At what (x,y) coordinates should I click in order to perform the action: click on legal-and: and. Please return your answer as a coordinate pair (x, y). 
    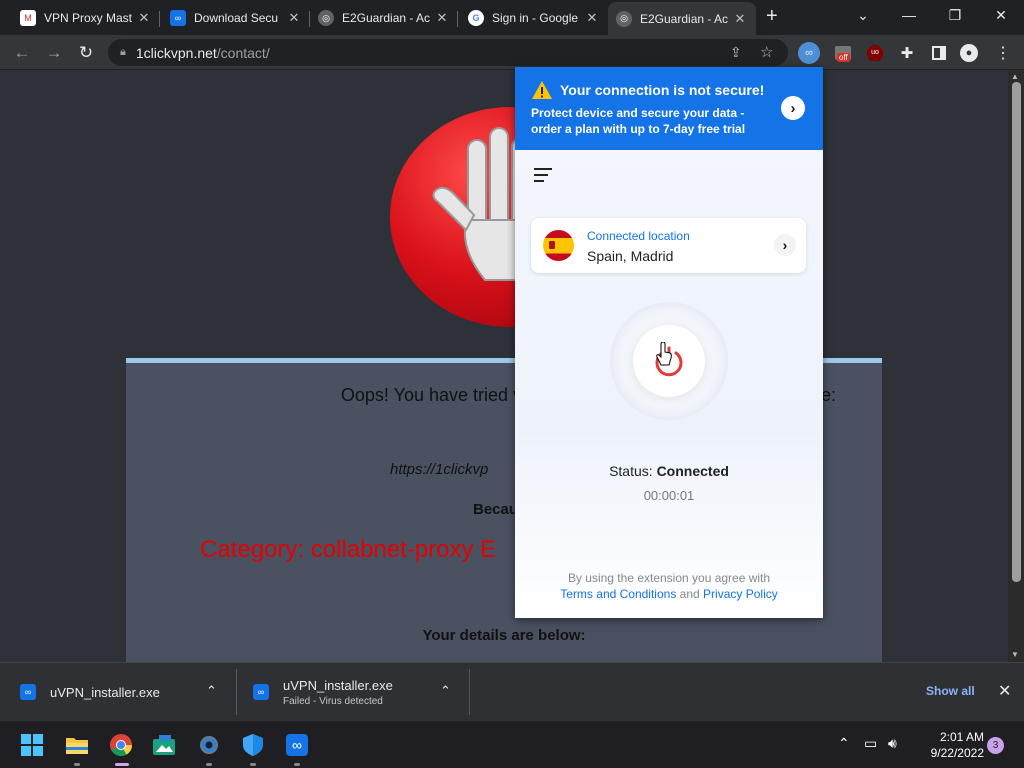
    Looking at the image, I should click on (689, 594).